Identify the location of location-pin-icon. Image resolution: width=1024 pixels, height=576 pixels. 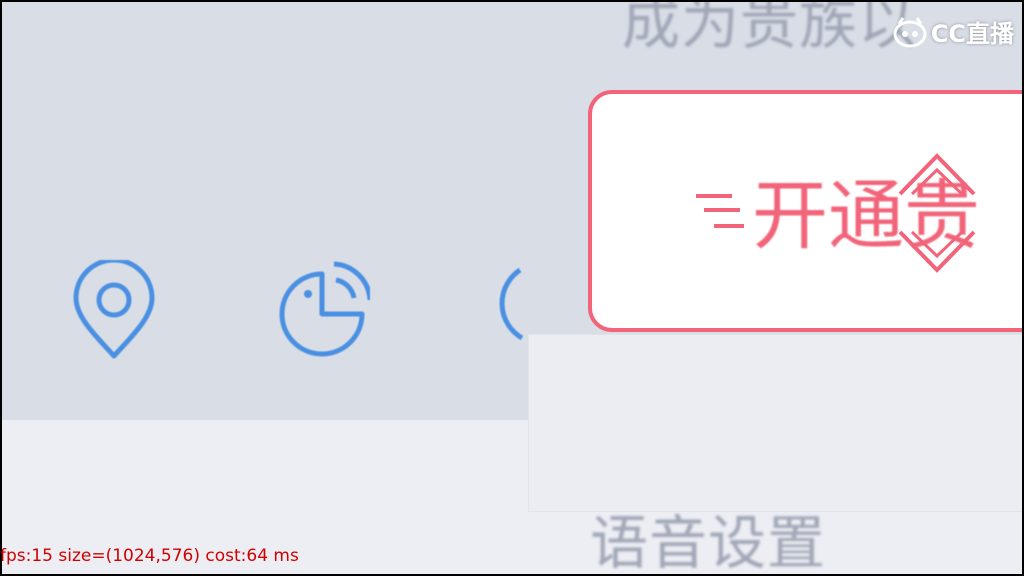
(116, 308).